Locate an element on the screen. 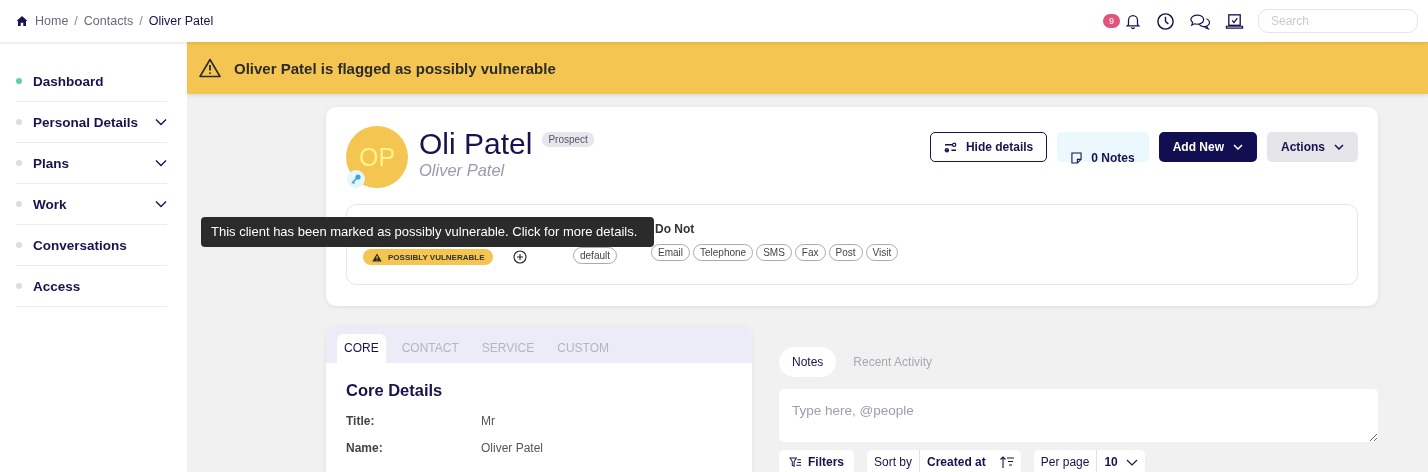 This screenshot has height=472, width=1428. bell-icon is located at coordinates (1133, 21).